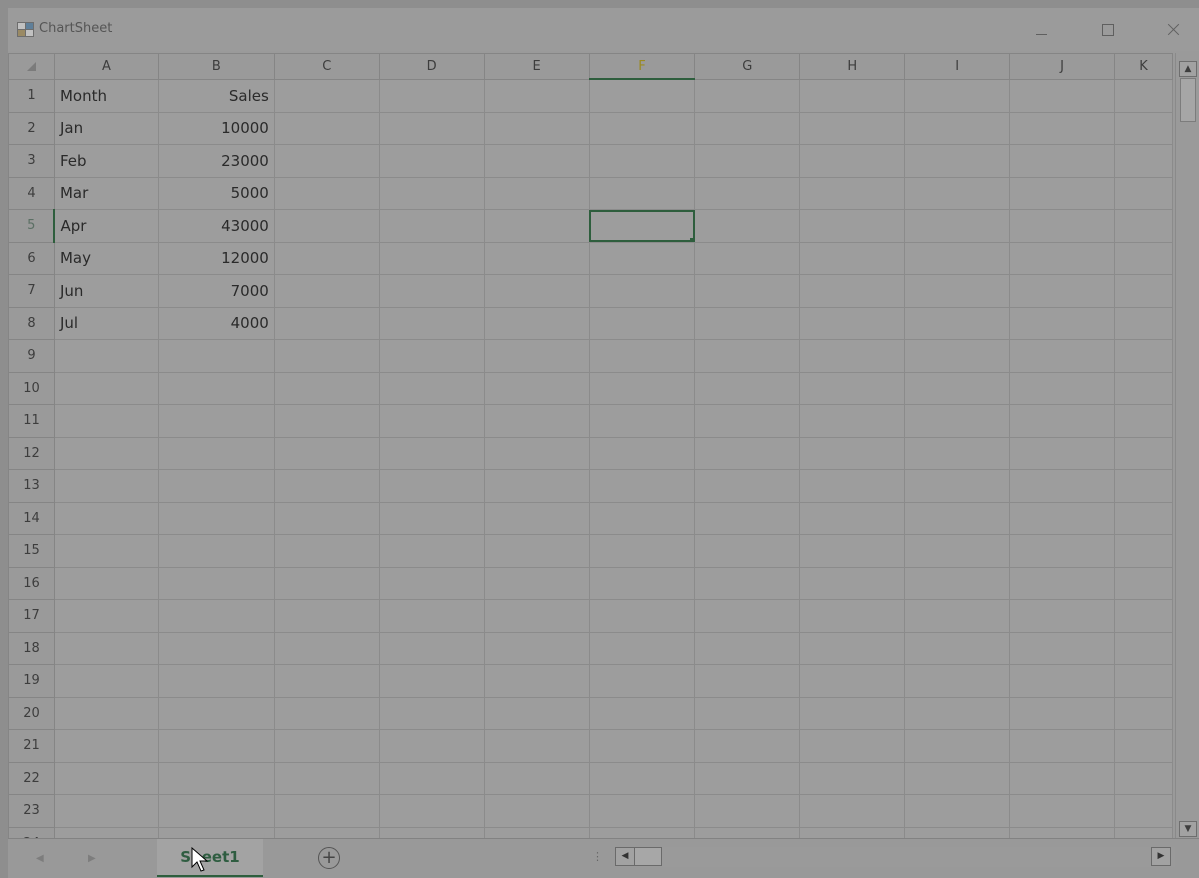  I want to click on cell-e9, so click(536, 356).